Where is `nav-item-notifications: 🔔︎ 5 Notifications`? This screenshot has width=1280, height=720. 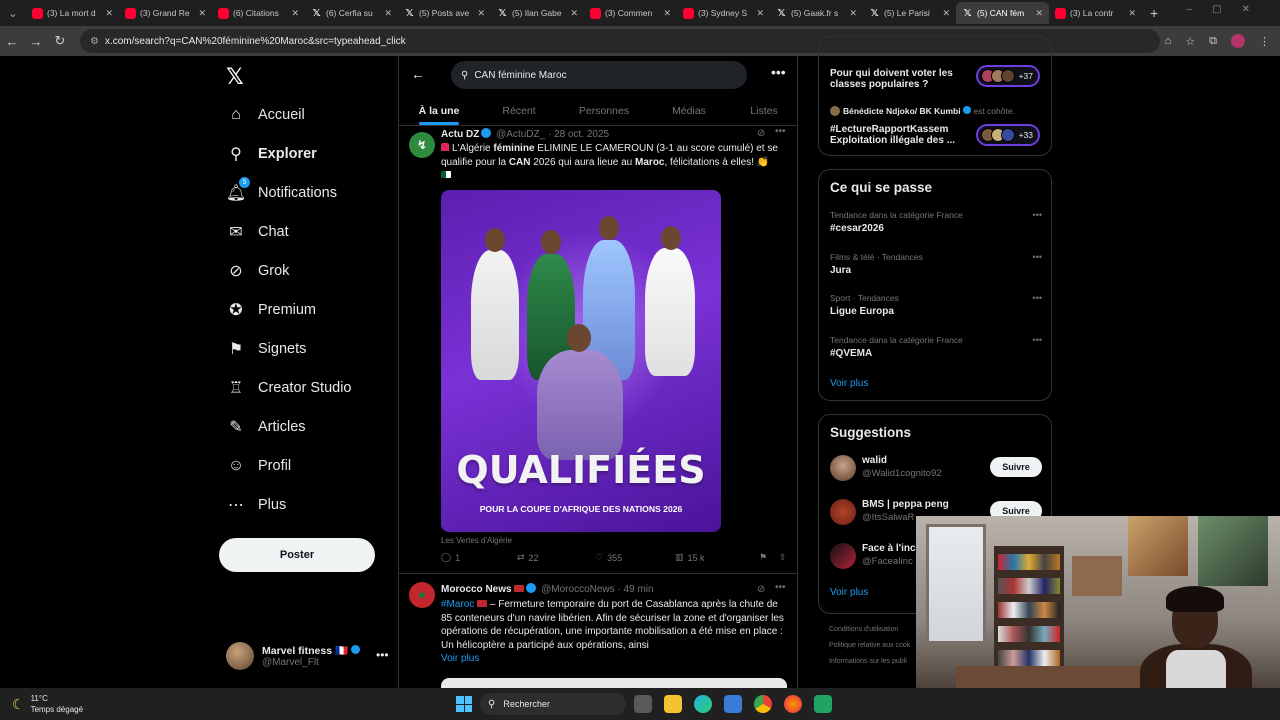
nav-item-notifications: 🔔︎ 5 Notifications is located at coordinates (281, 192).